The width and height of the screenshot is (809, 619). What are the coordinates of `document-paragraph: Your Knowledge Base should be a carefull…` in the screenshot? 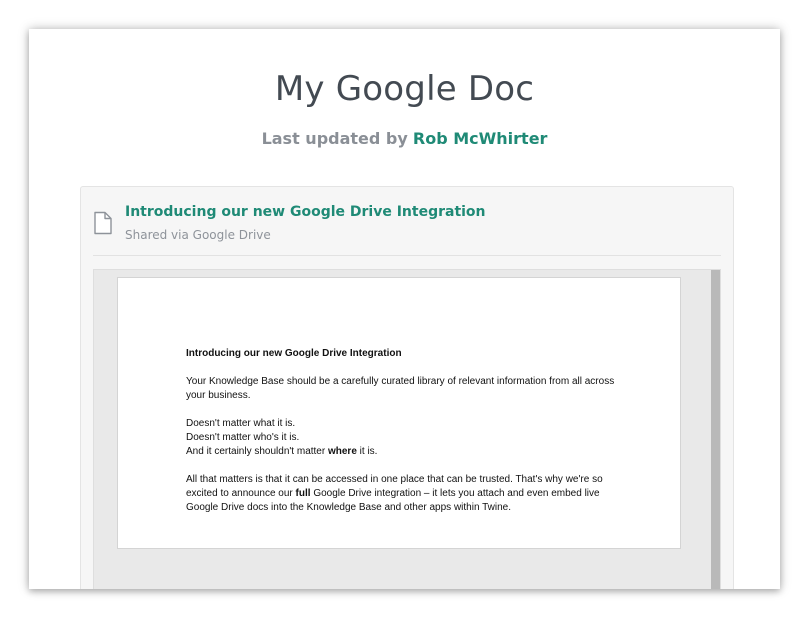 It's located at (400, 388).